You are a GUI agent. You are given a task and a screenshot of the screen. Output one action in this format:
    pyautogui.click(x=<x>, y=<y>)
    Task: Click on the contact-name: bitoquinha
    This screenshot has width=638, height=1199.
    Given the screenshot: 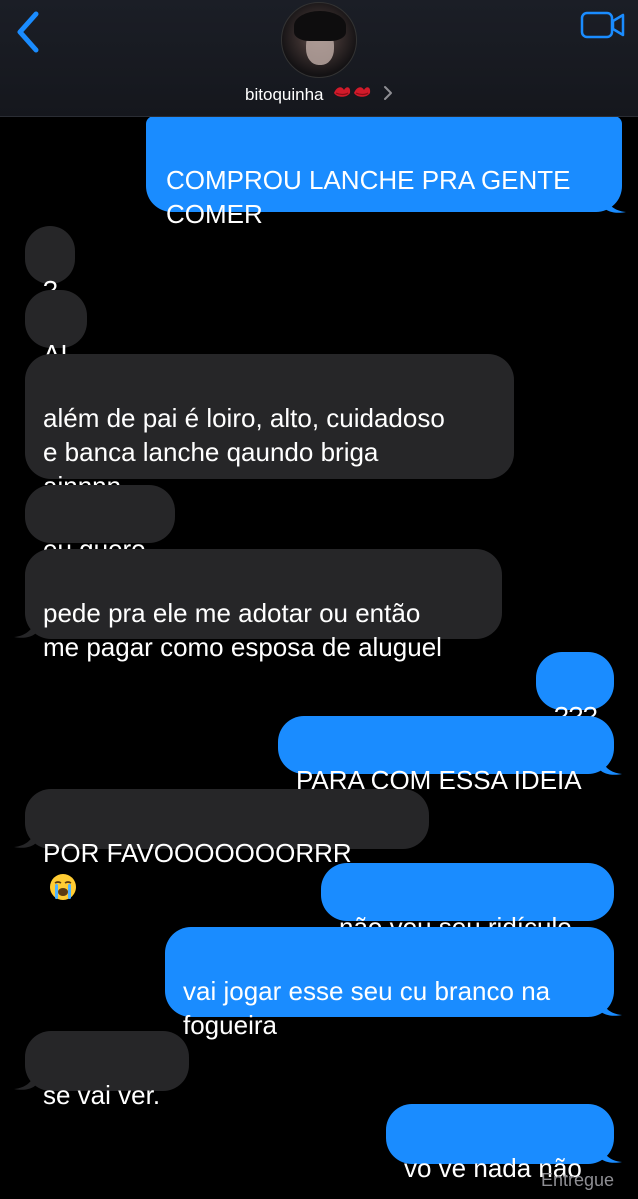 What is the action you would take?
    pyautogui.click(x=284, y=94)
    